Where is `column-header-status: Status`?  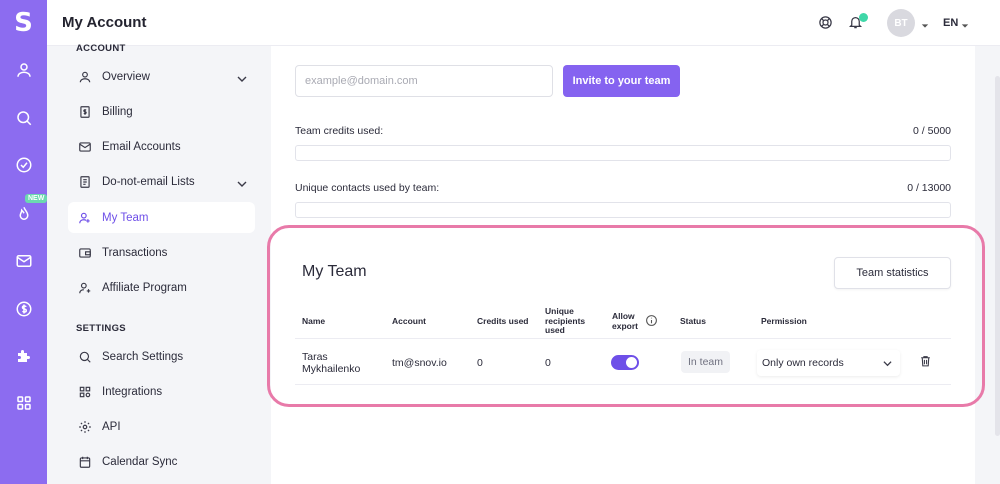 column-header-status: Status is located at coordinates (693, 321).